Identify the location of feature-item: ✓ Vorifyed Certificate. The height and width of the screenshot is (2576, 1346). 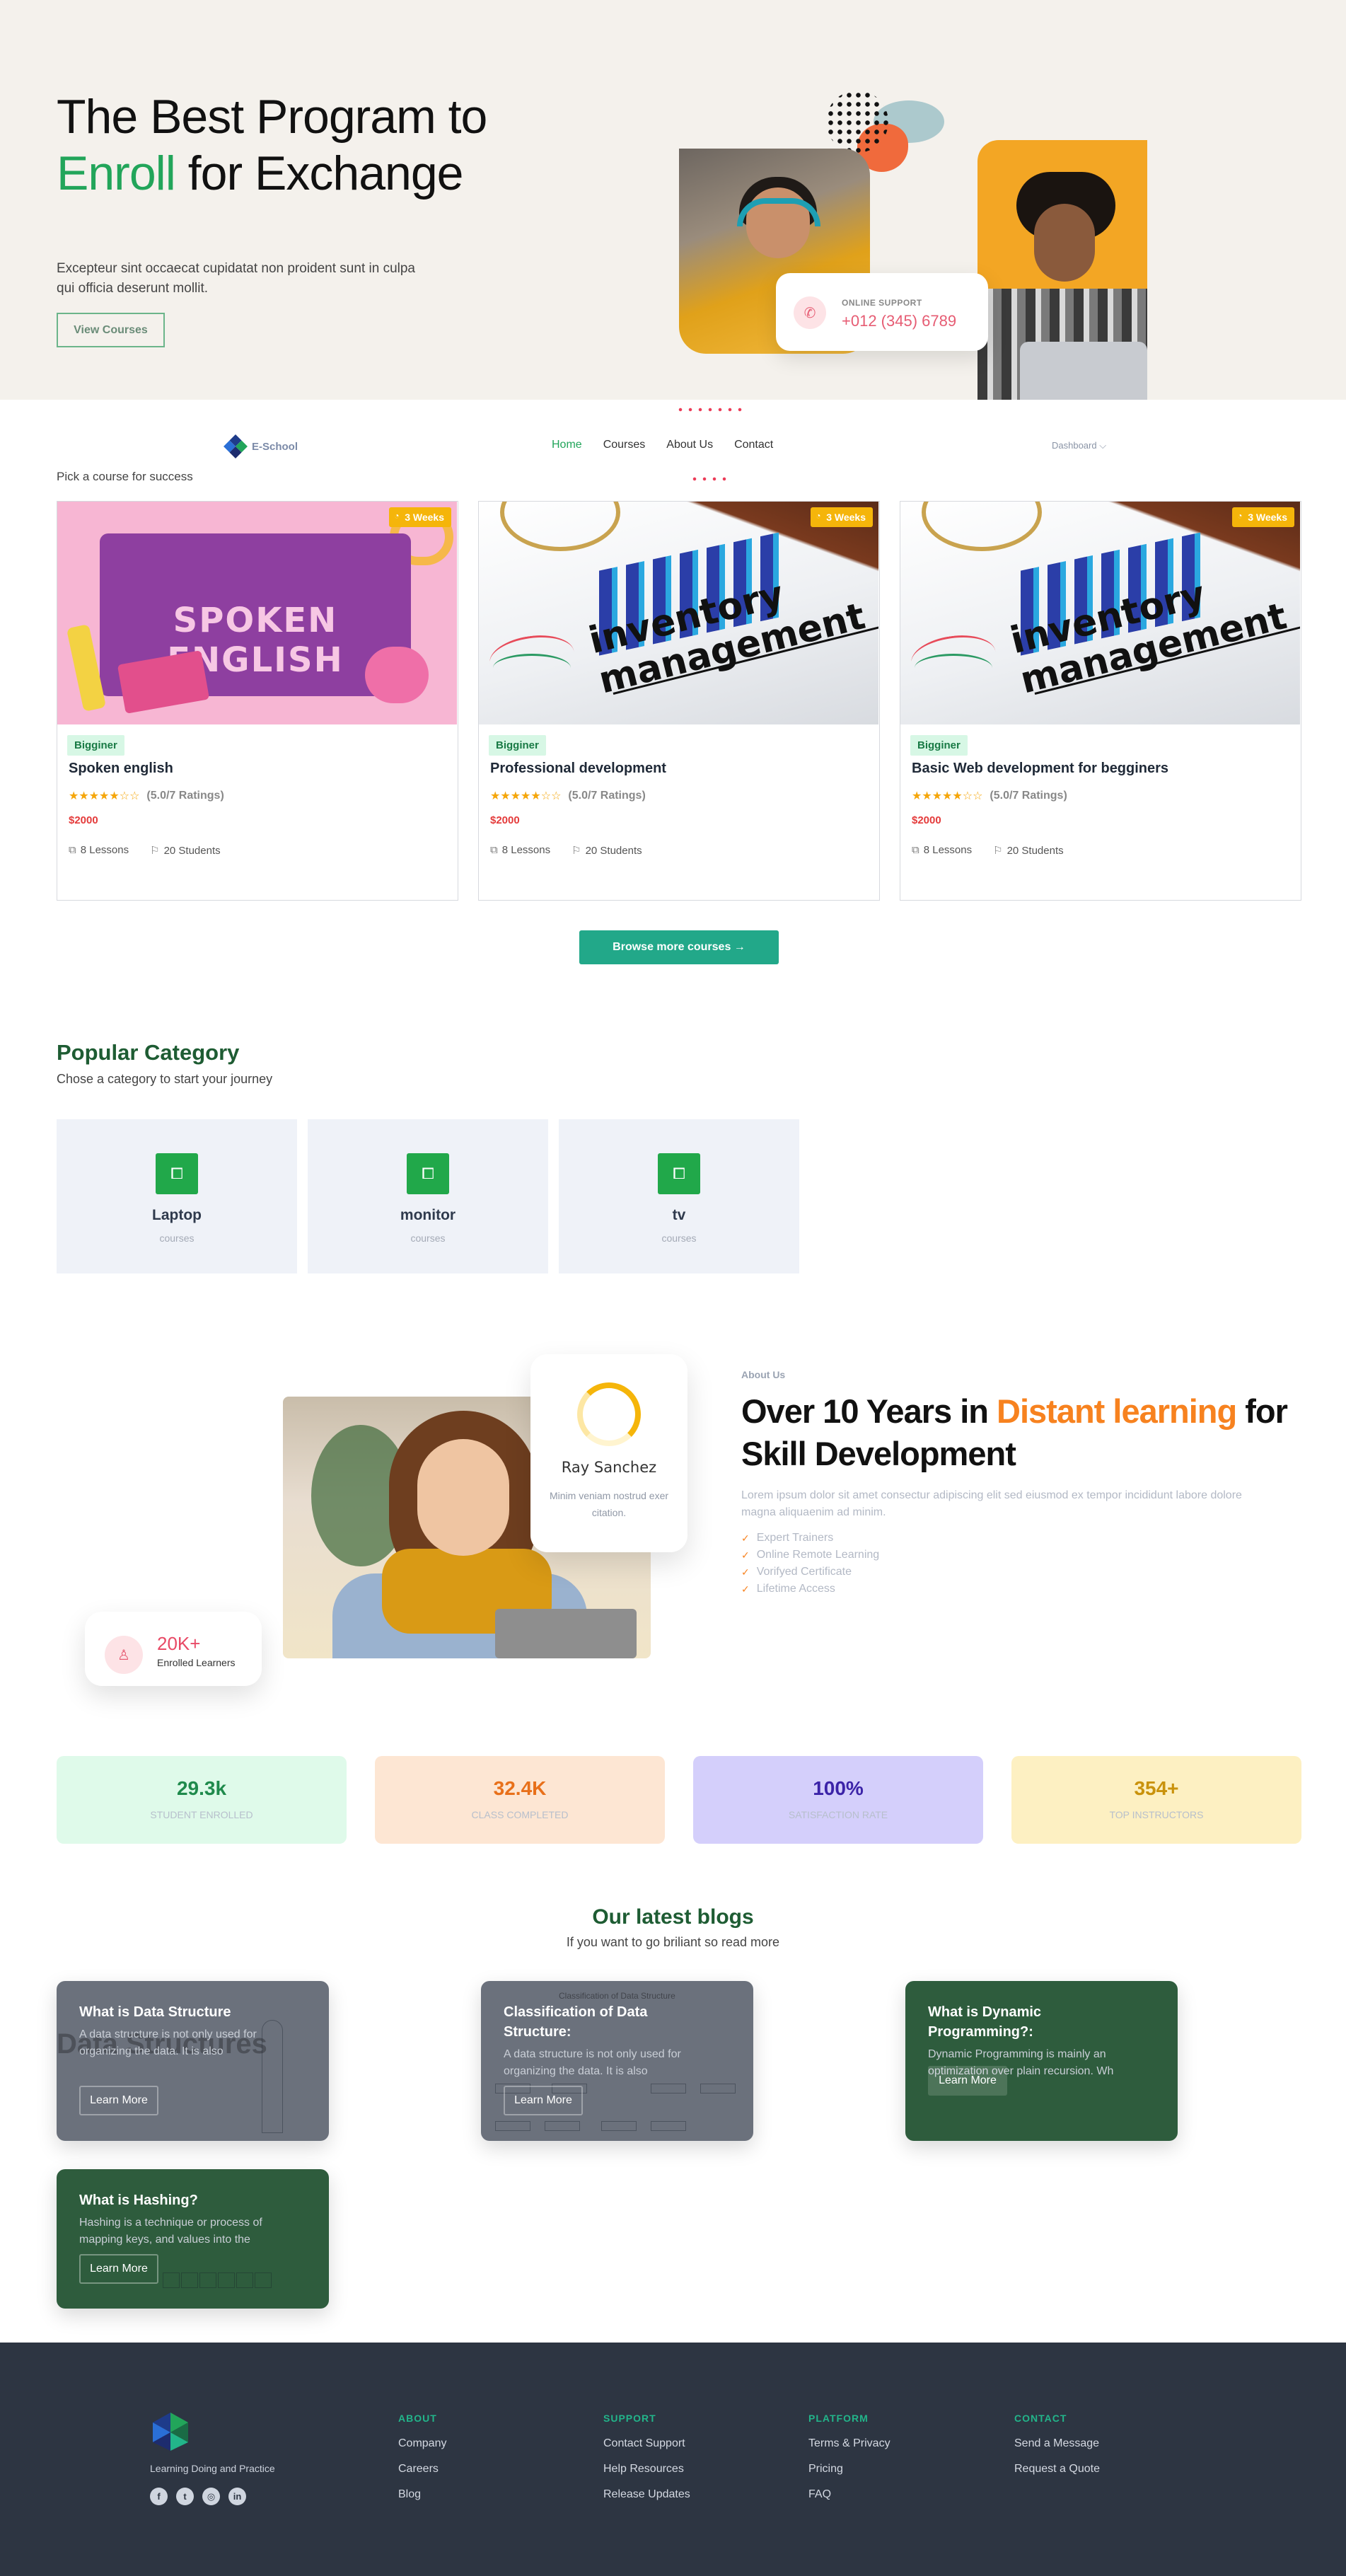
(797, 1572).